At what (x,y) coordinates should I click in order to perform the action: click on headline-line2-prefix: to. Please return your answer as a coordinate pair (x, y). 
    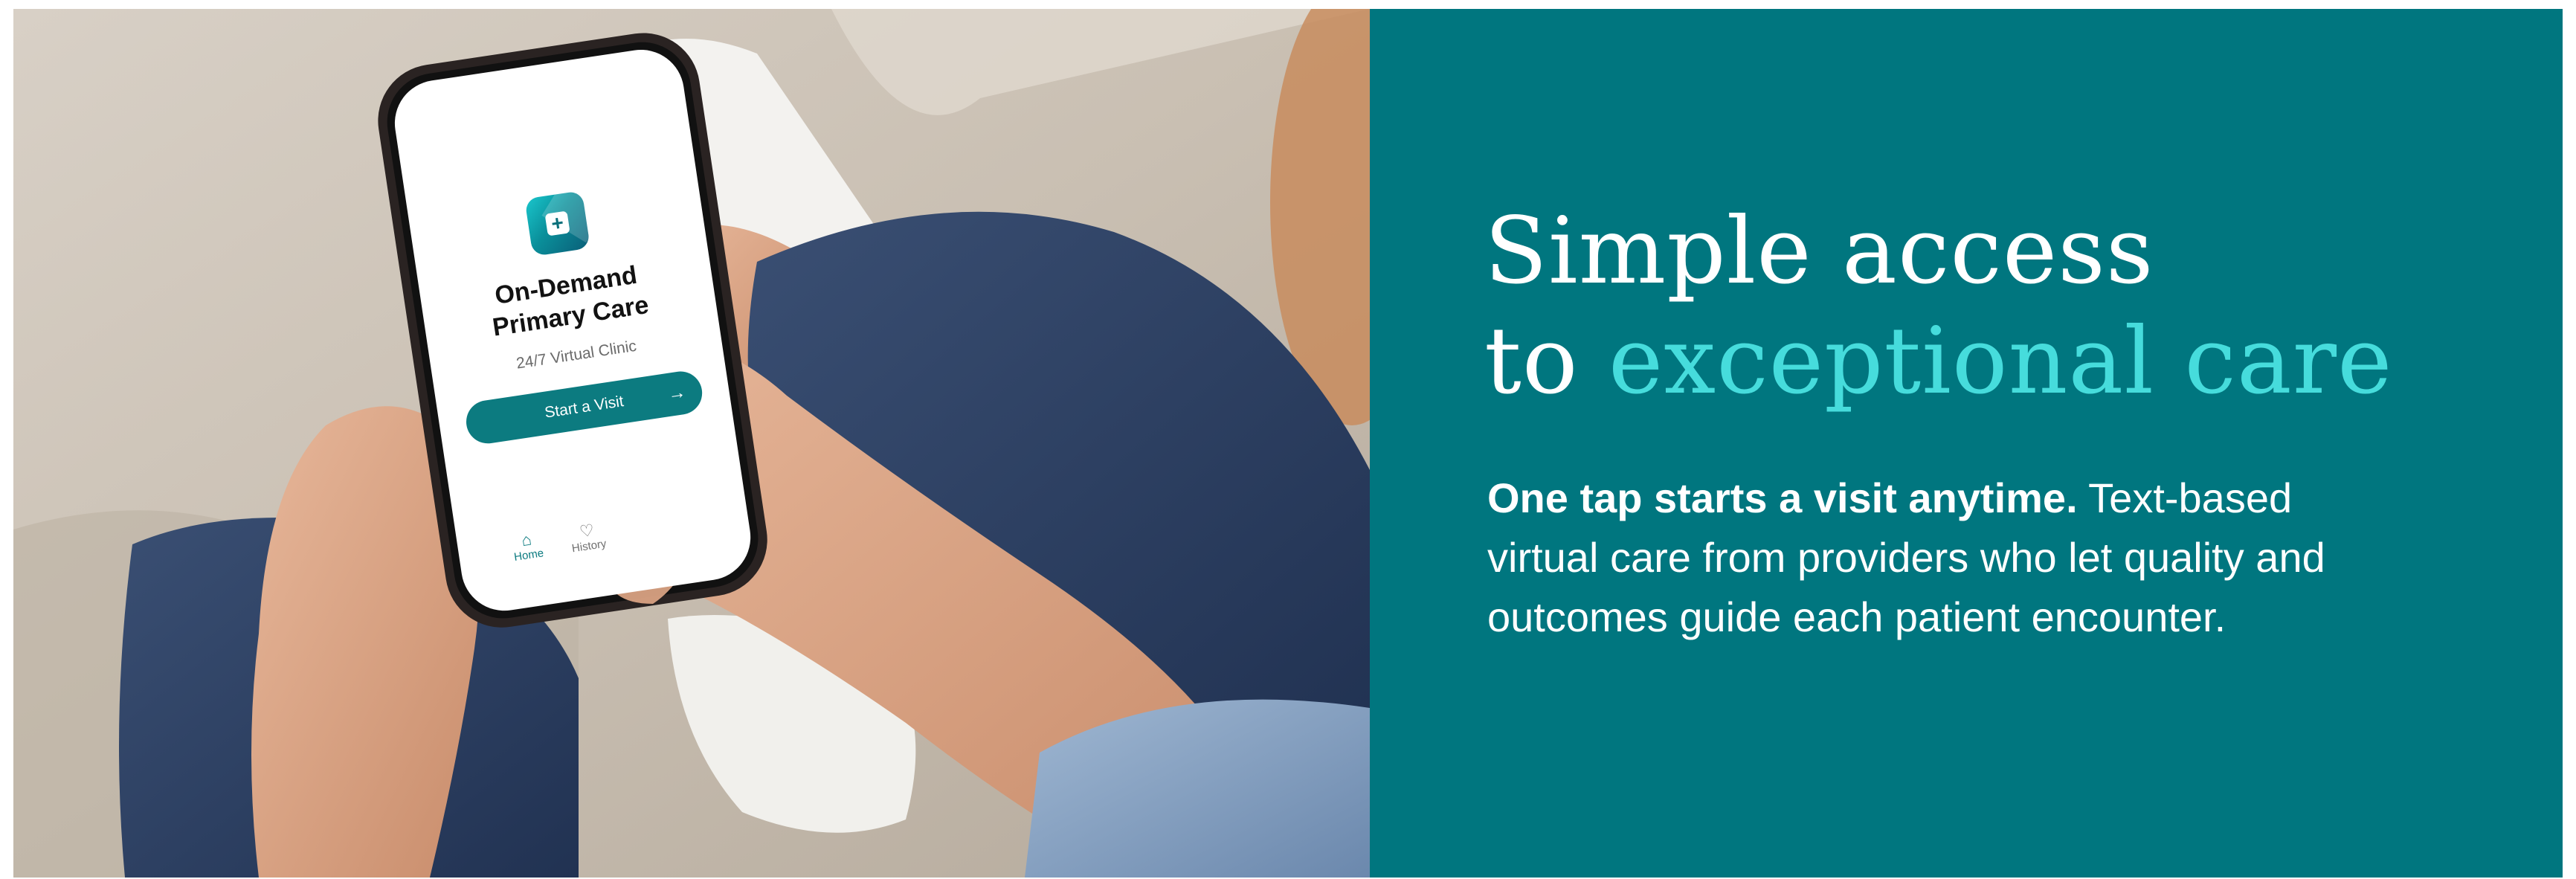
    Looking at the image, I should click on (1546, 361).